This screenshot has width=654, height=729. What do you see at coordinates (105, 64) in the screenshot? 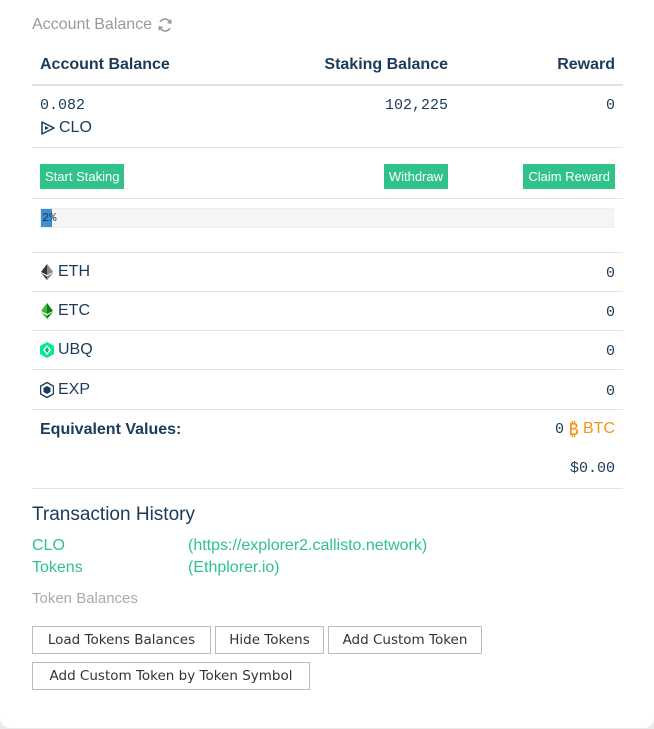
I see `col-account-balance: Account Balance` at bounding box center [105, 64].